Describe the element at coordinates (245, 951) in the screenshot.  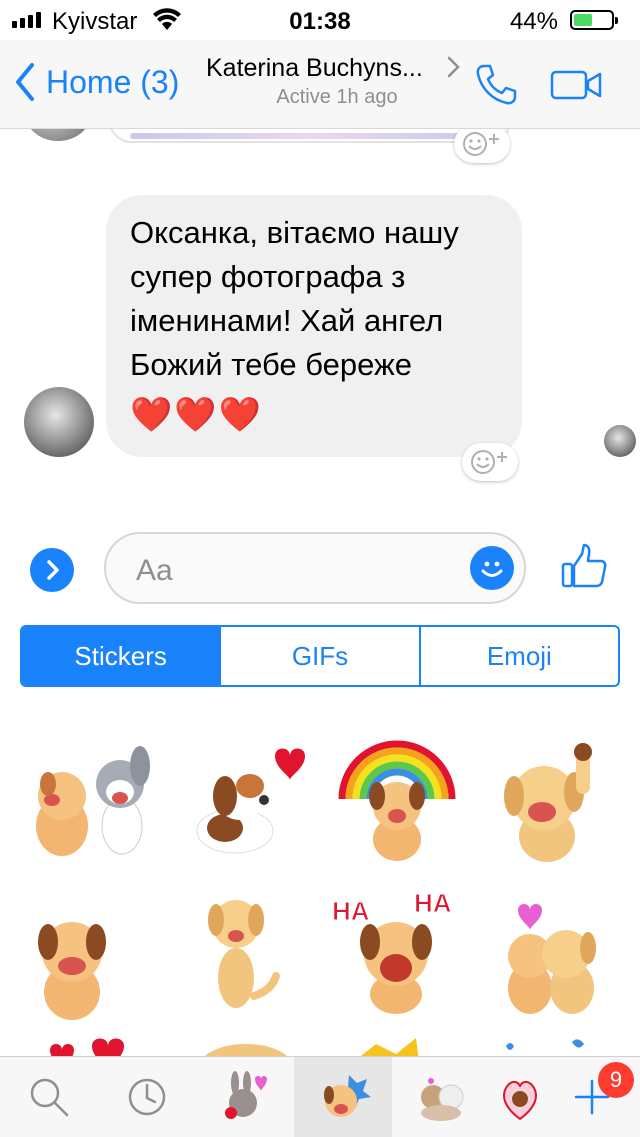
I see `sticker-dog-dancing` at that location.